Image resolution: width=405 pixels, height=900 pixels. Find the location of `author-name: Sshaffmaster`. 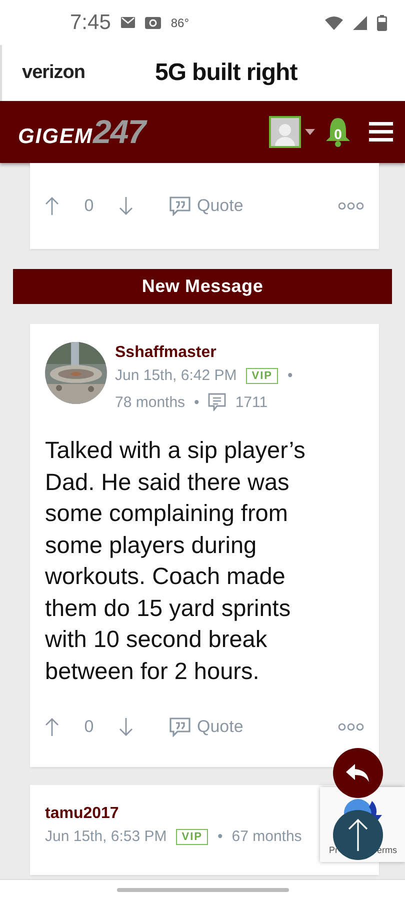

author-name: Sshaffmaster is located at coordinates (239, 353).